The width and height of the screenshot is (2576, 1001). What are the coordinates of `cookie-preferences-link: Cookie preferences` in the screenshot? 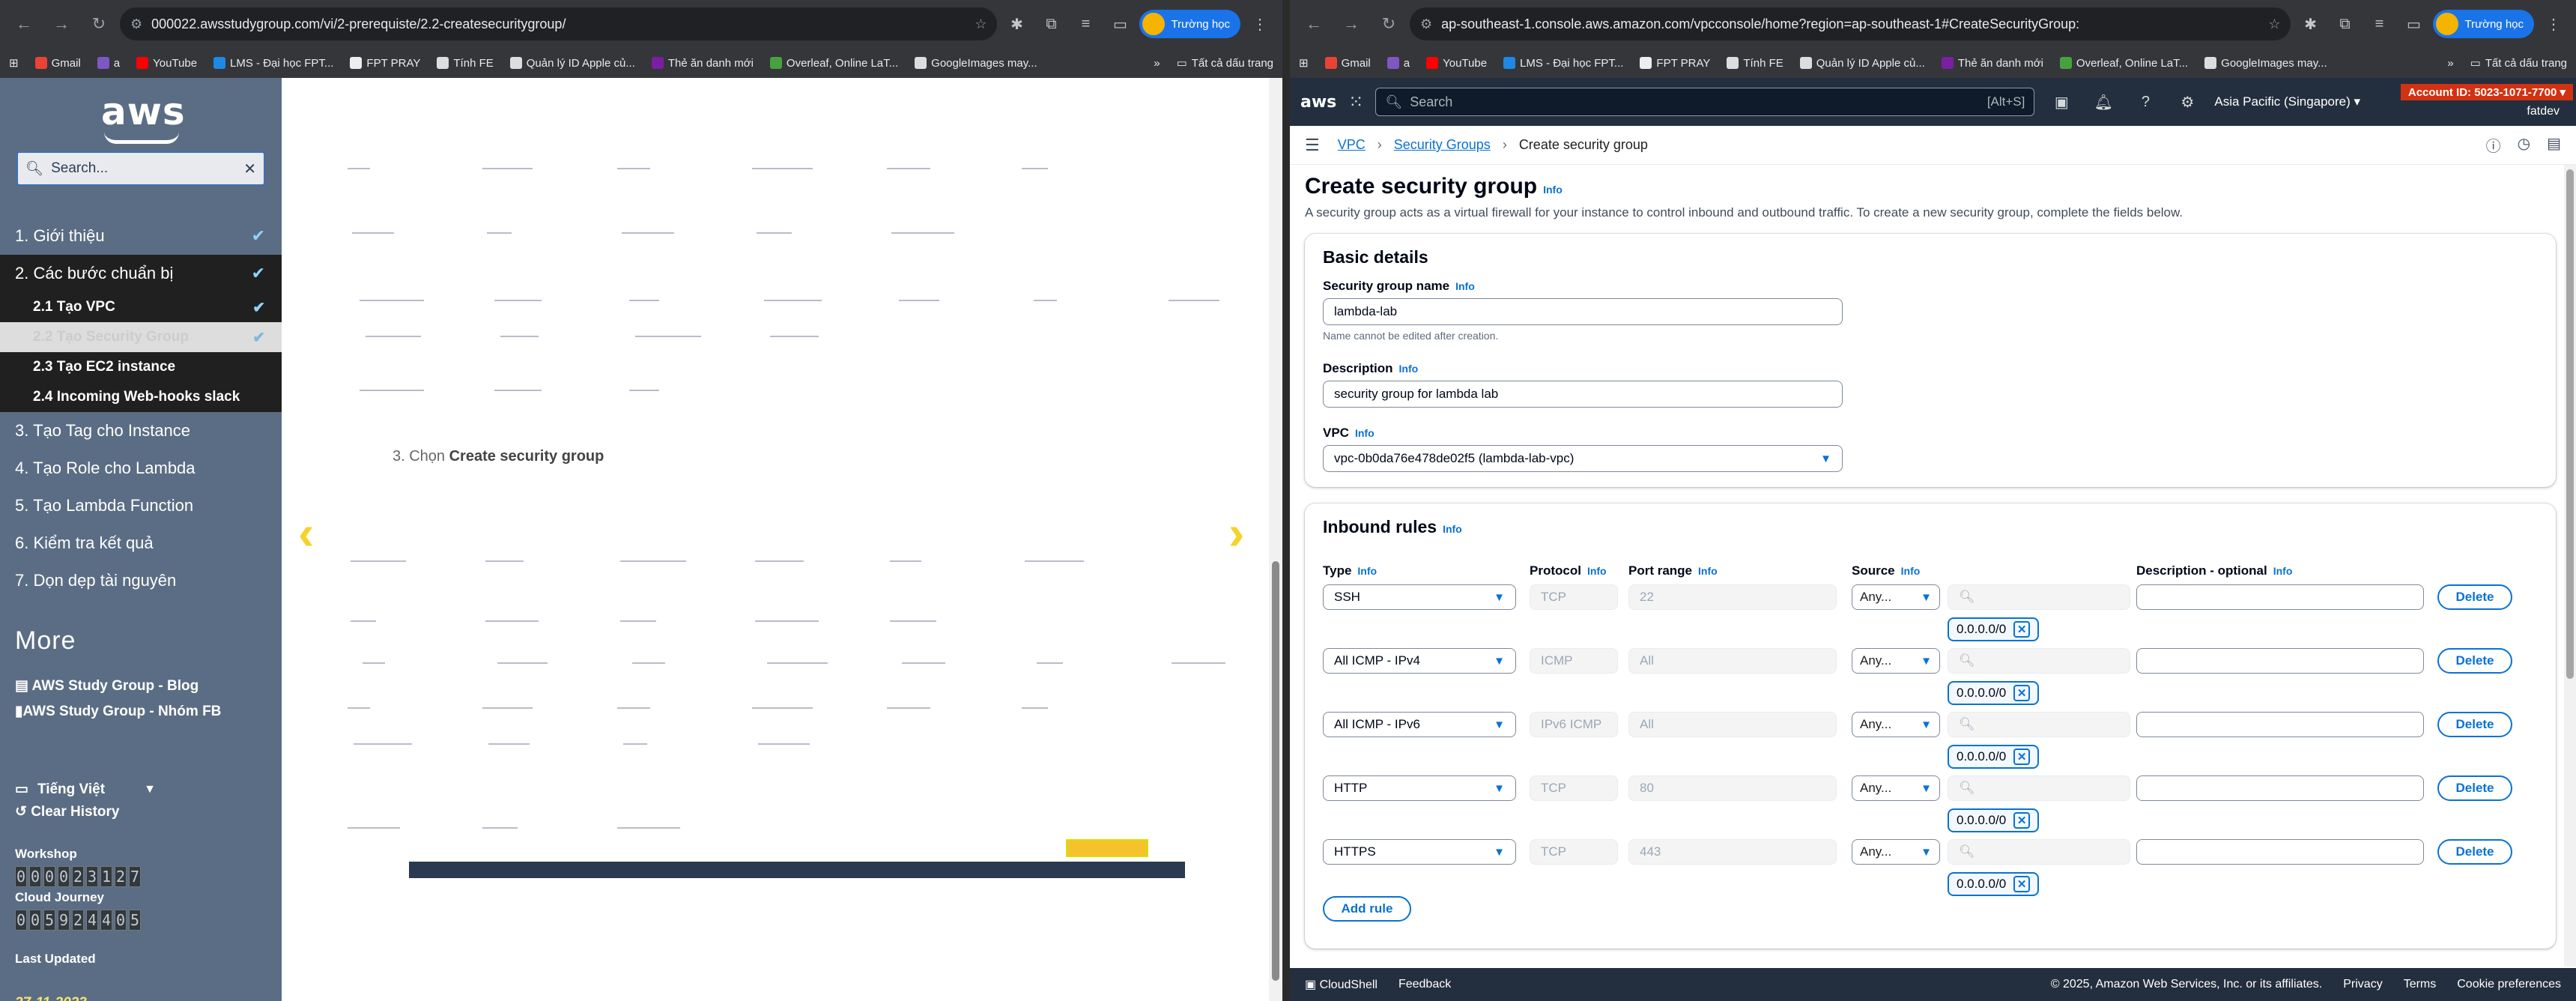 It's located at (2509, 985).